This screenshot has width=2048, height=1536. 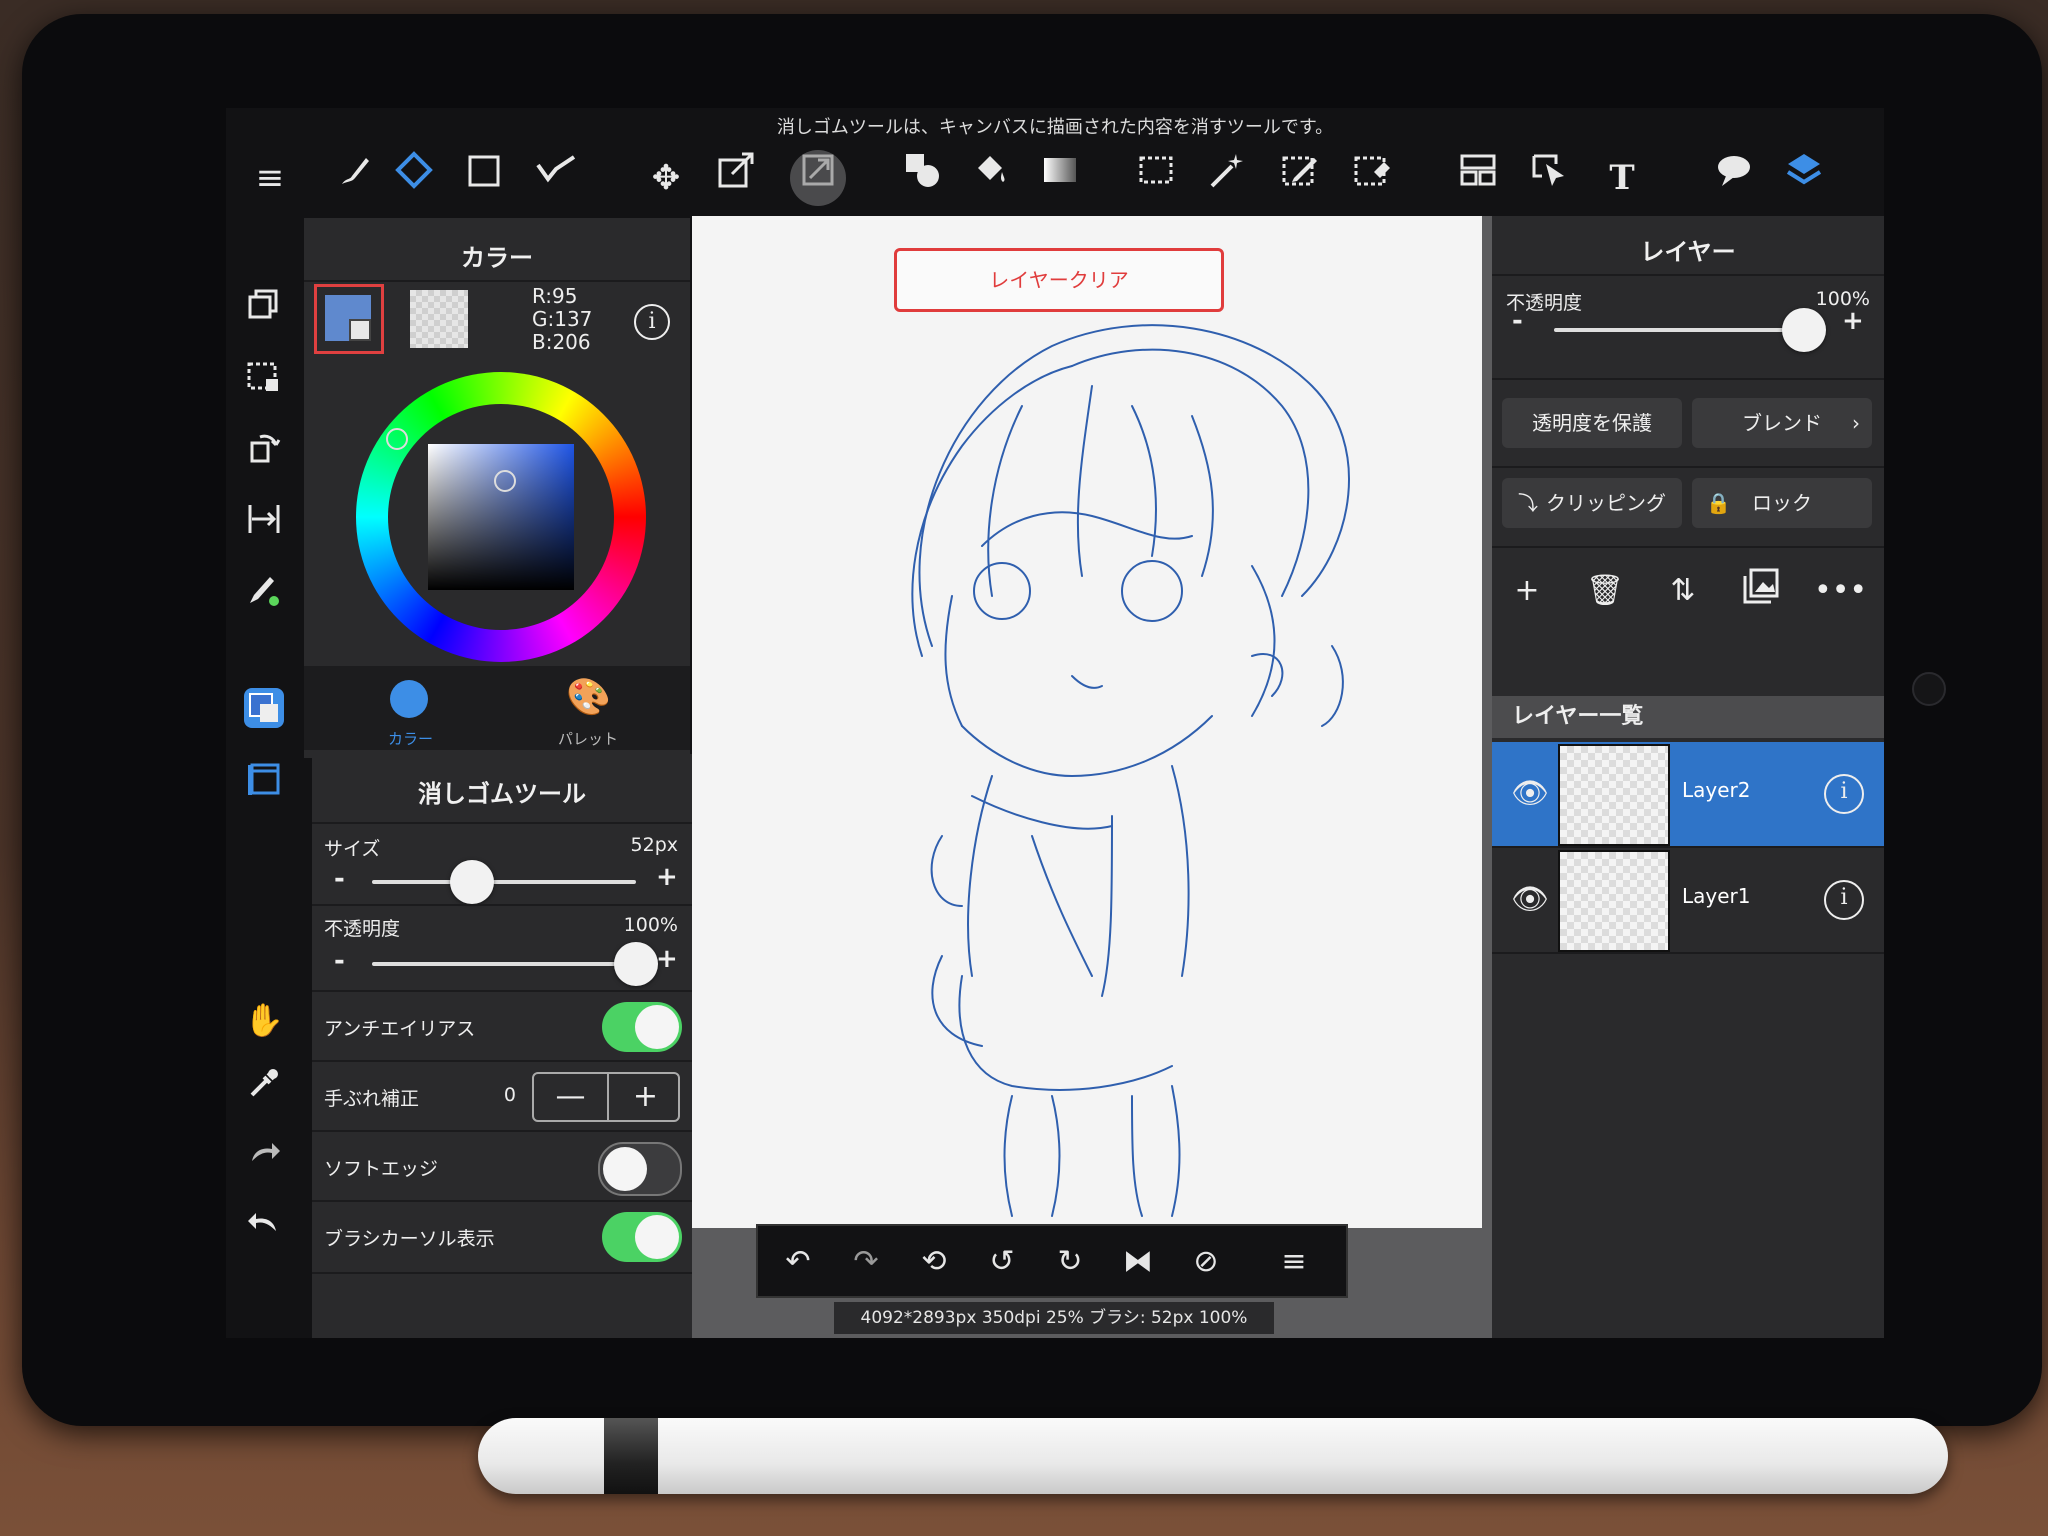 What do you see at coordinates (1060, 178) in the screenshot?
I see `gradient-icon` at bounding box center [1060, 178].